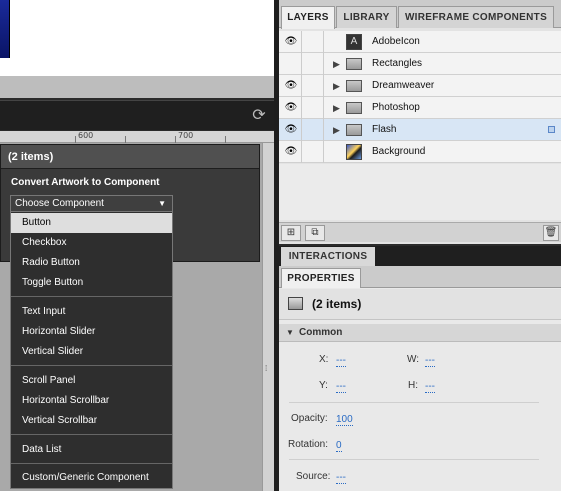  Describe the element at coordinates (268, 317) in the screenshot. I see `vertical-scrollbar` at that location.